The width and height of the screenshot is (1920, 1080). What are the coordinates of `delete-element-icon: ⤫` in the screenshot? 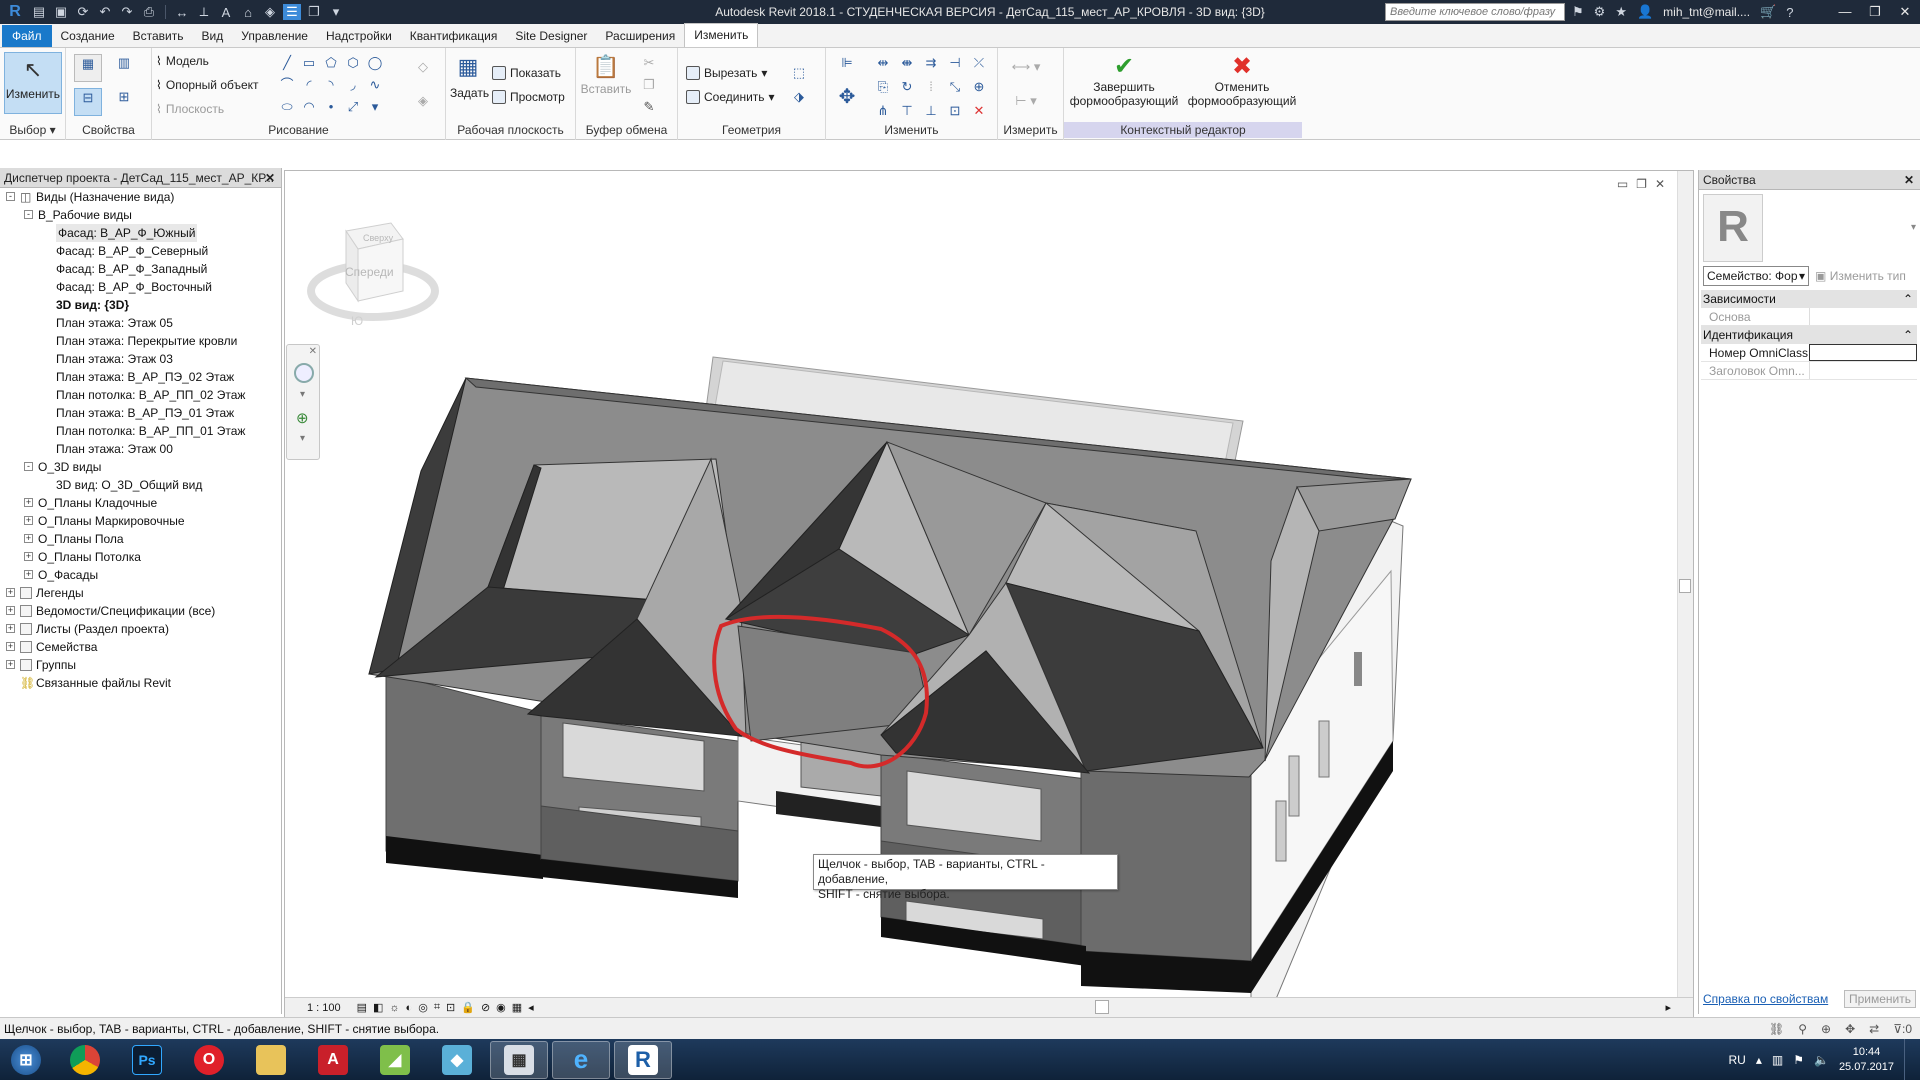 It's located at (979, 63).